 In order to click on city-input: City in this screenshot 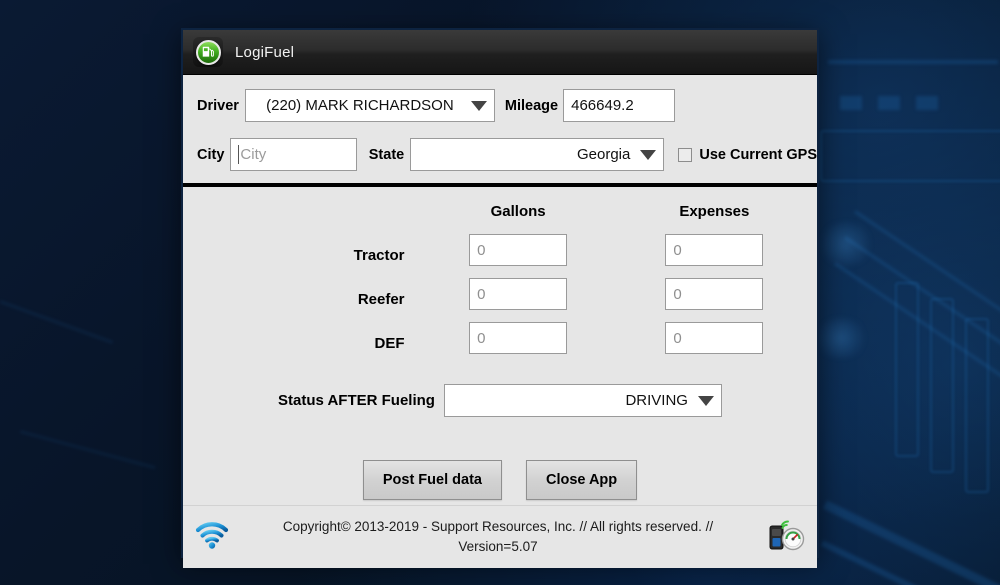, I will do `click(293, 154)`.